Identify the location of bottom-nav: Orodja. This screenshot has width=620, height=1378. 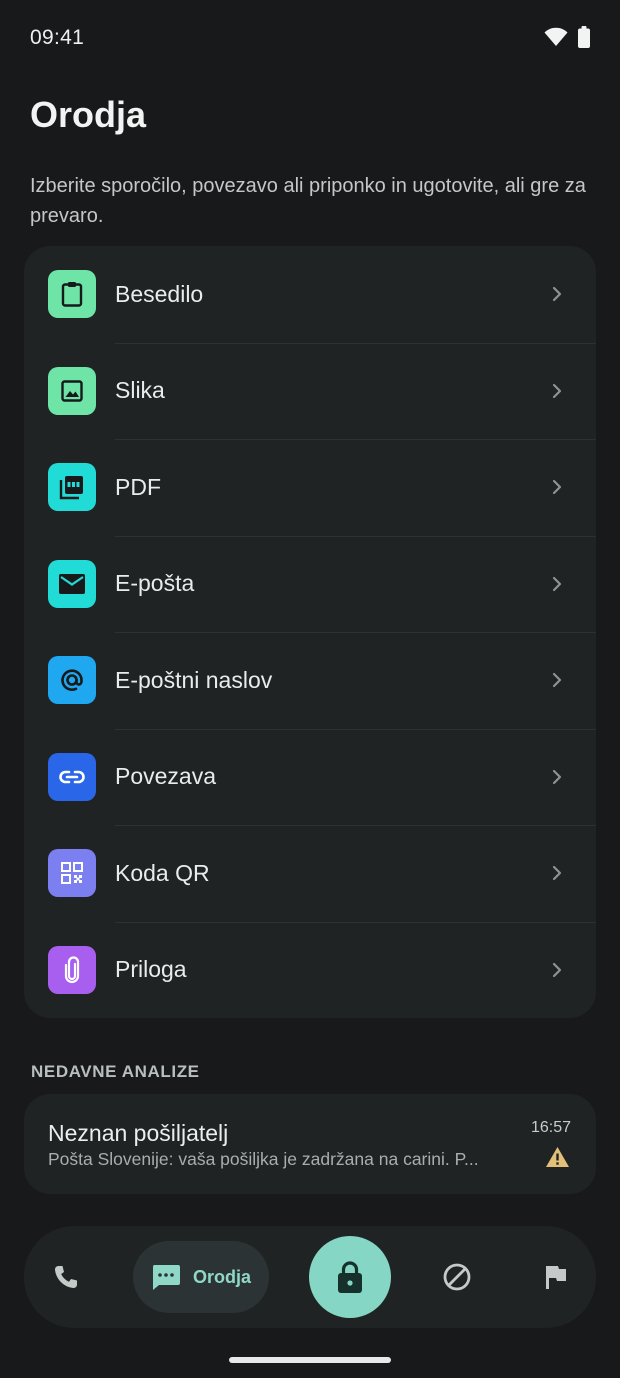
(310, 1277).